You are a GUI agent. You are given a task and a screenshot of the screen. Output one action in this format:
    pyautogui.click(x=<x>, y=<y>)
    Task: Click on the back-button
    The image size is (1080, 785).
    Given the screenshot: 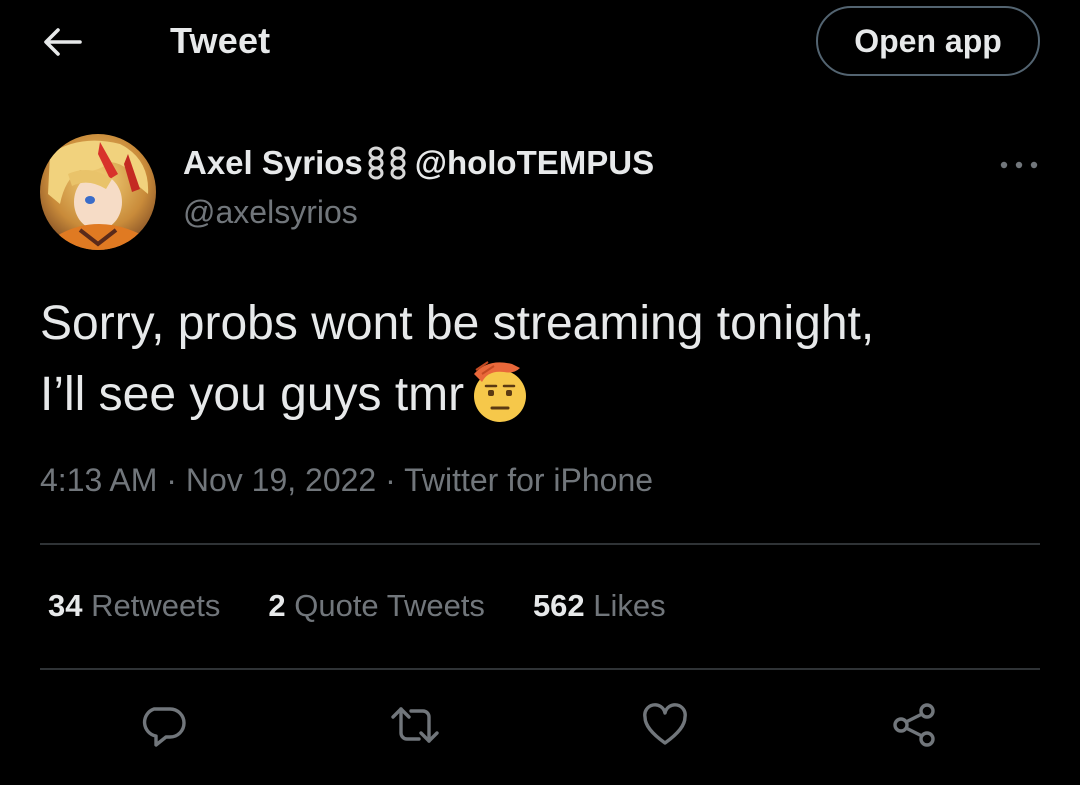 What is the action you would take?
    pyautogui.click(x=62, y=42)
    